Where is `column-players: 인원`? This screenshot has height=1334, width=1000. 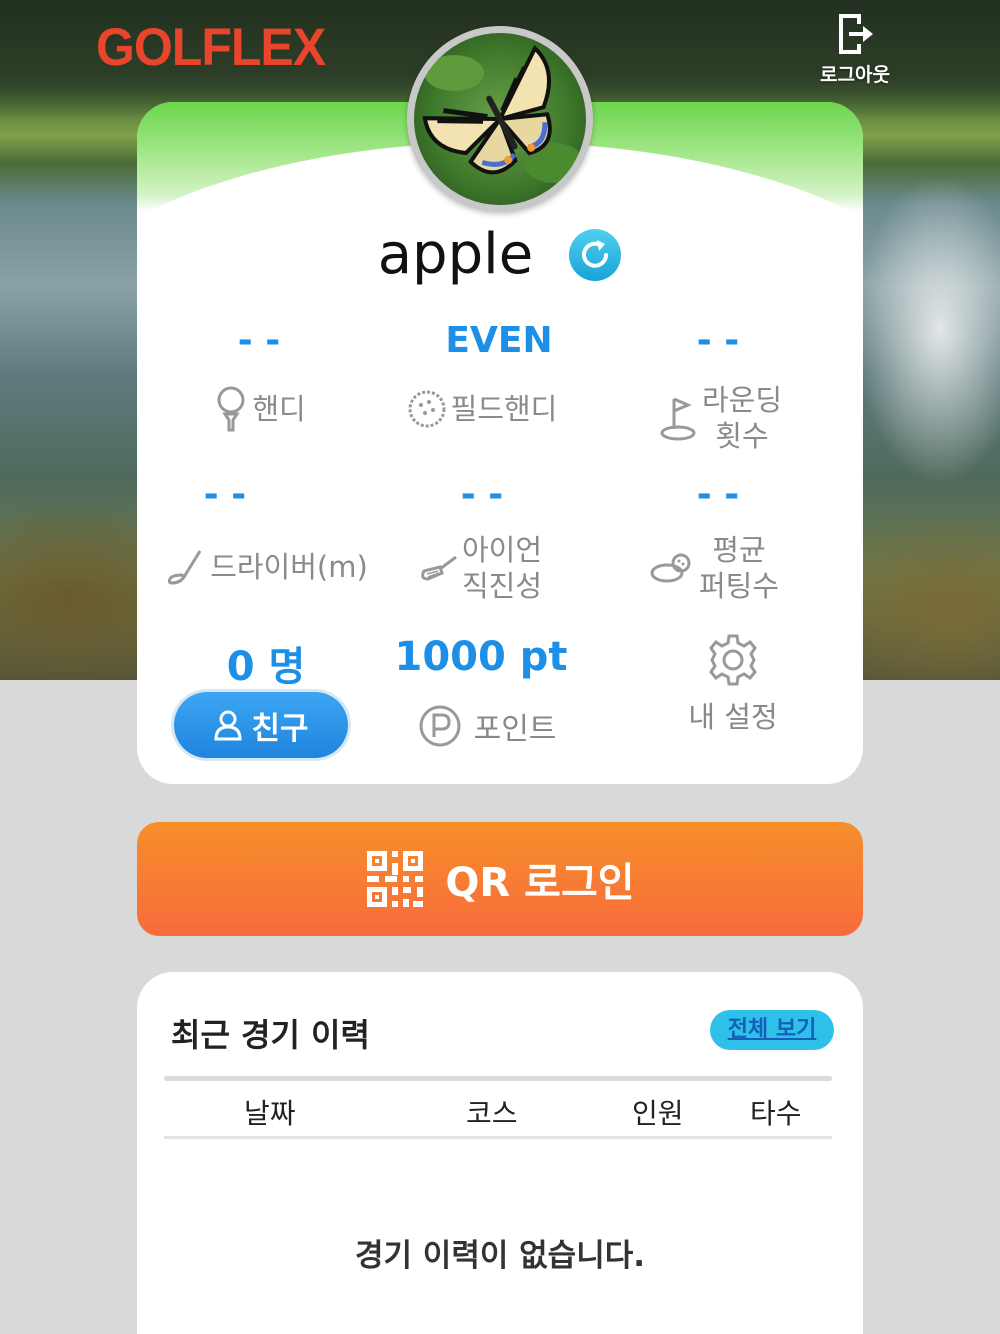 column-players: 인원 is located at coordinates (658, 1113).